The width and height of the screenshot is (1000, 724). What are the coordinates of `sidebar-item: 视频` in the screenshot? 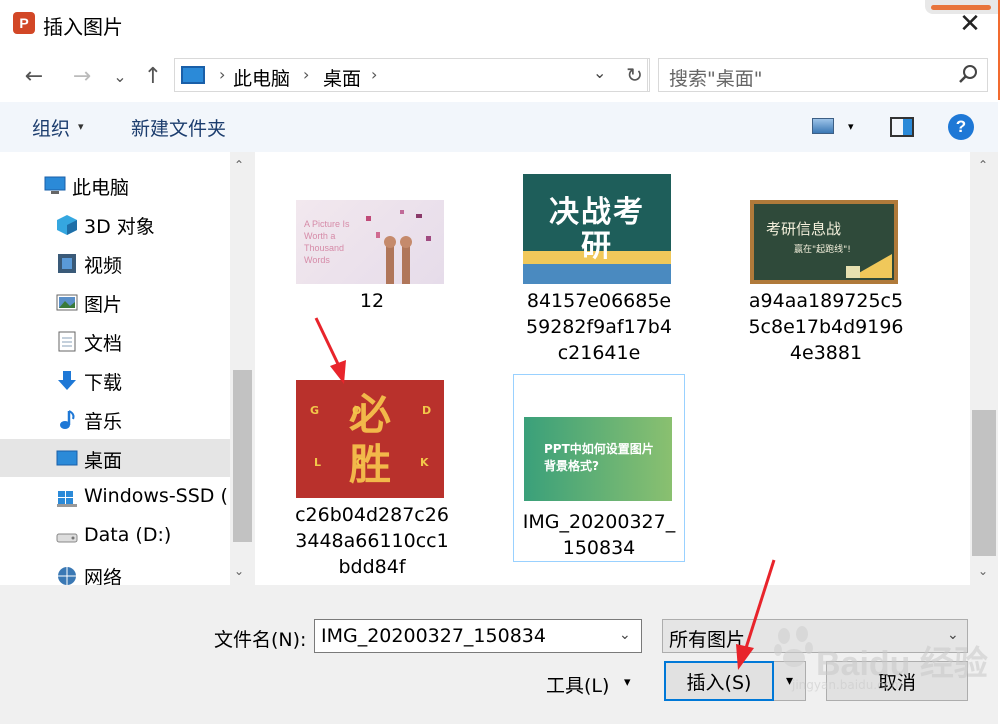 It's located at (115, 263).